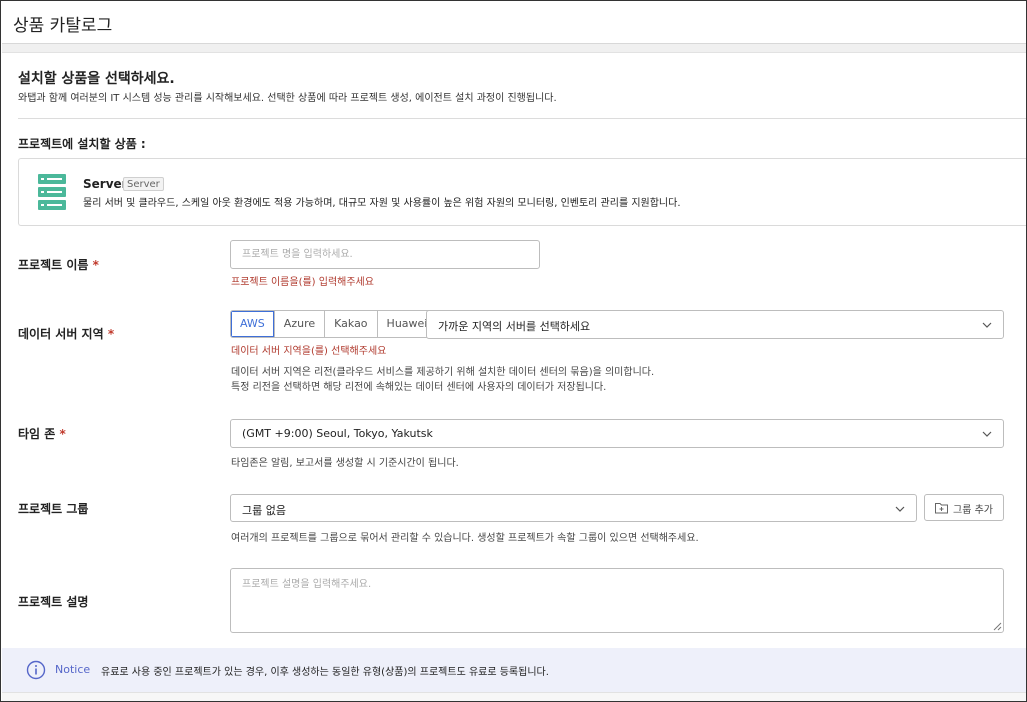  What do you see at coordinates (52, 192) in the screenshot?
I see `server-icon` at bounding box center [52, 192].